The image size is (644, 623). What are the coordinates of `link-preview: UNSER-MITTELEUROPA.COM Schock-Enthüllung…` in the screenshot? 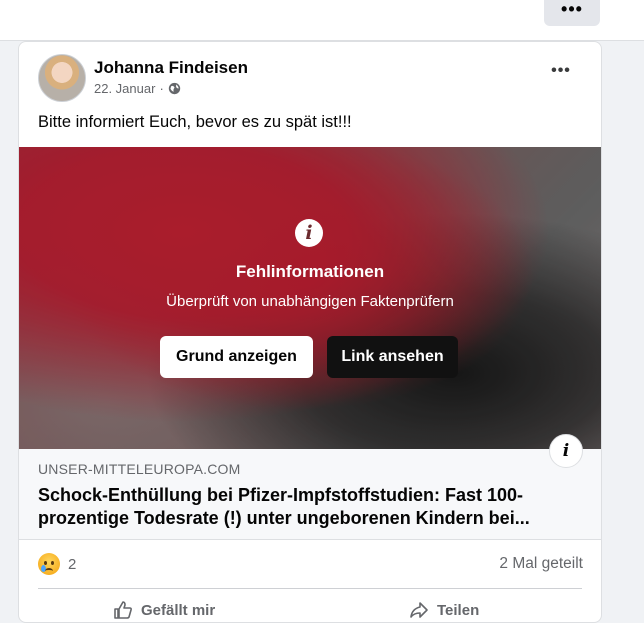 It's located at (310, 494).